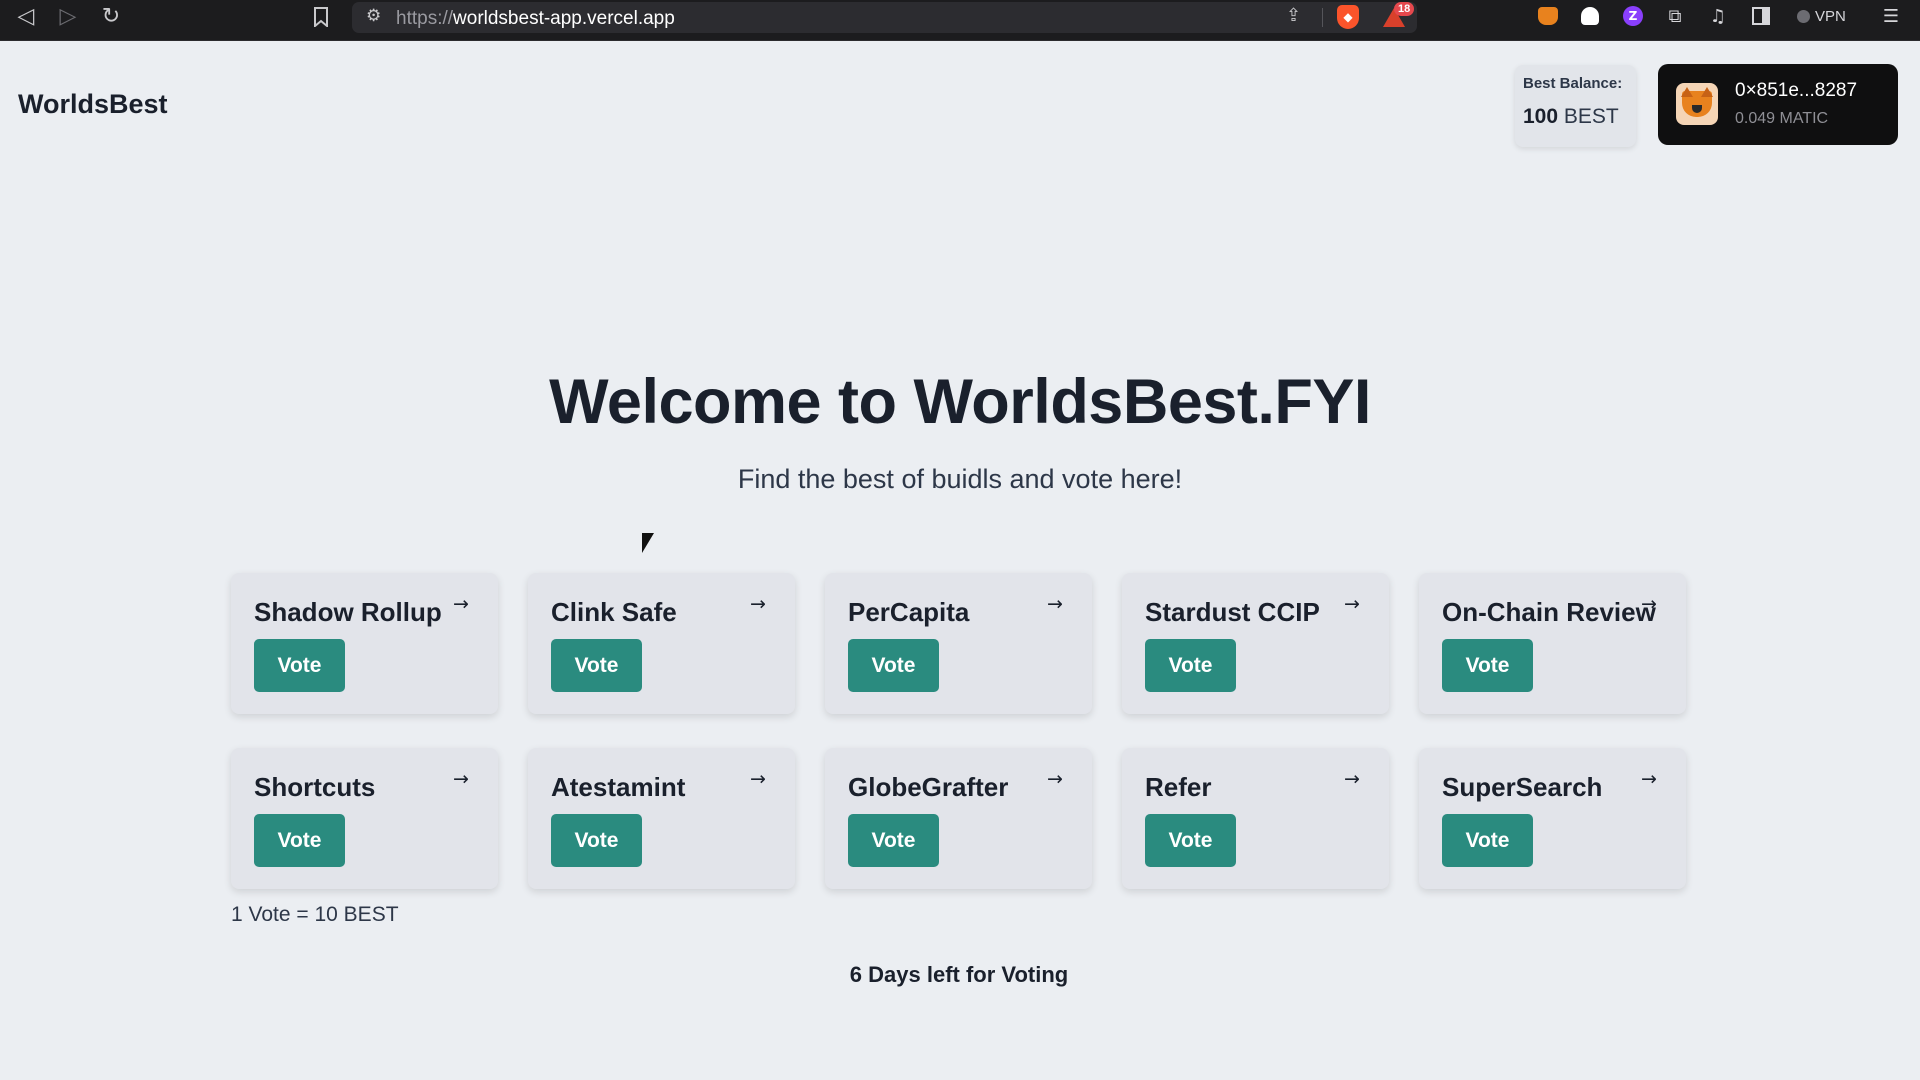  I want to click on menu-icon: ☰, so click(1891, 16).